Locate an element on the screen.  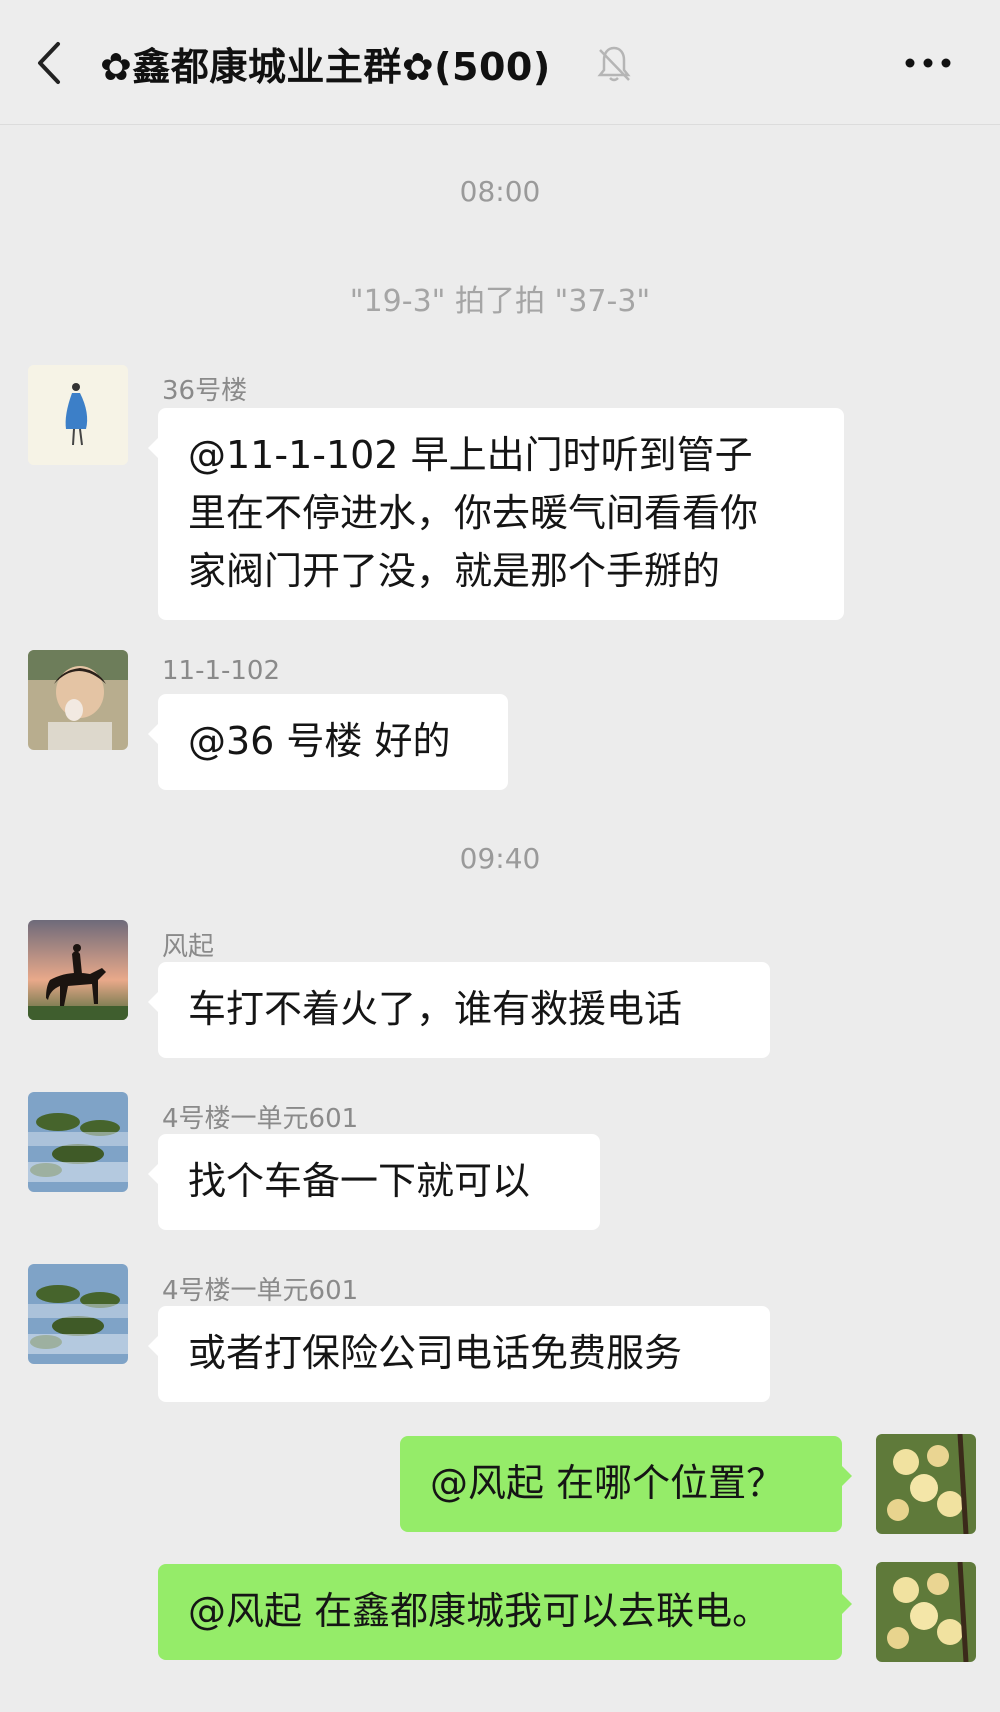
group-title: ✿鑫都康城业主群✿(500) is located at coordinates (325, 67).